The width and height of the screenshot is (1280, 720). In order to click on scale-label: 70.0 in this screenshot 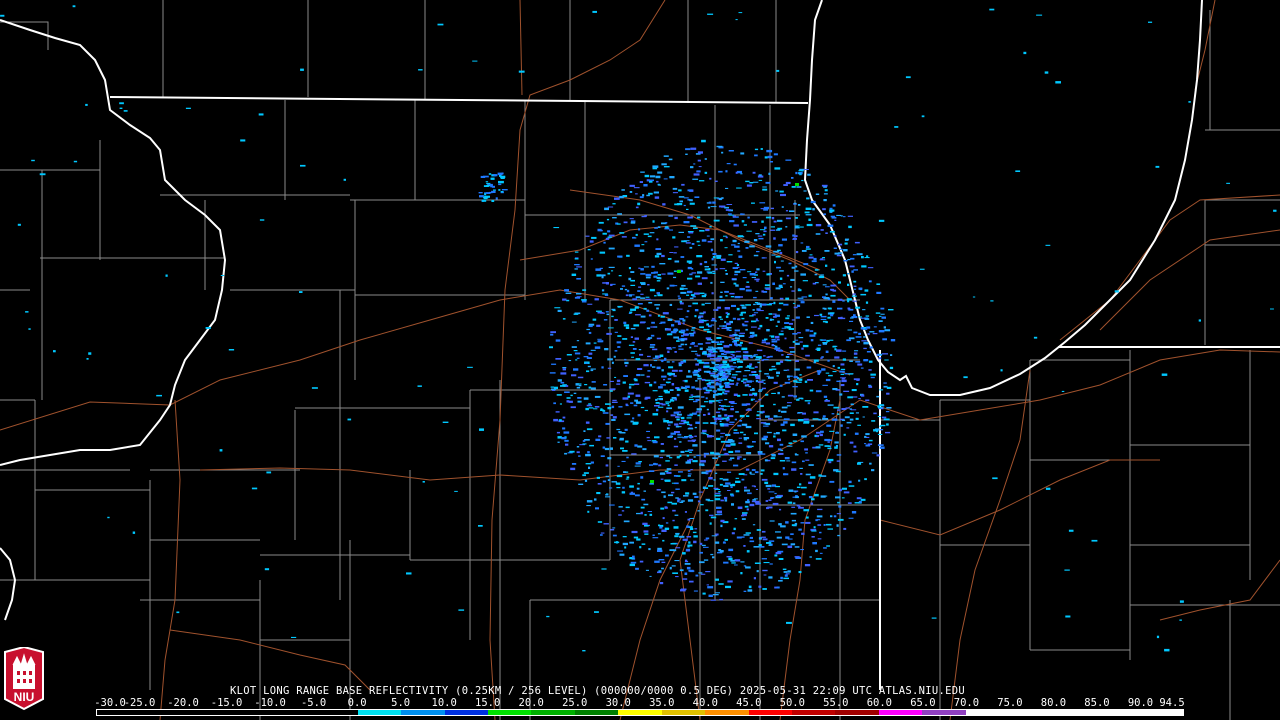, I will do `click(966, 703)`.